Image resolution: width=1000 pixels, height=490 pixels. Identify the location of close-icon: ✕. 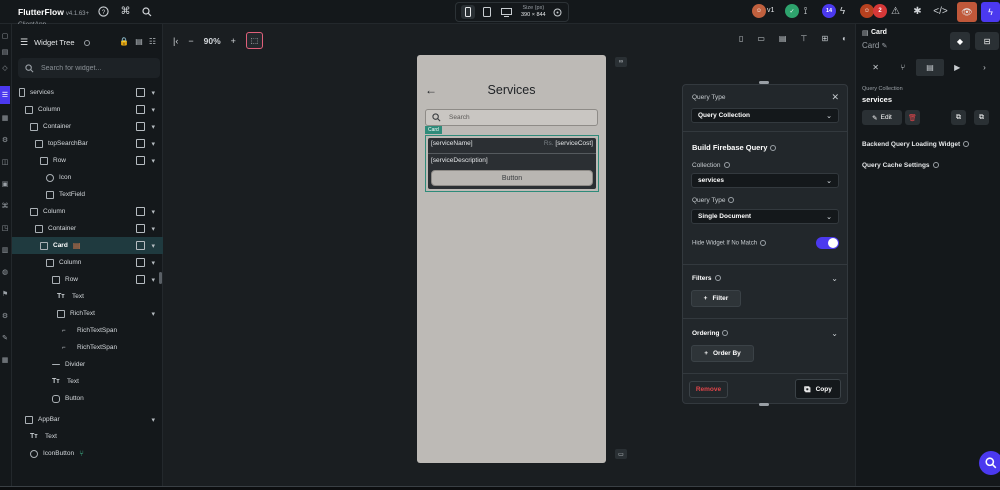
(835, 97).